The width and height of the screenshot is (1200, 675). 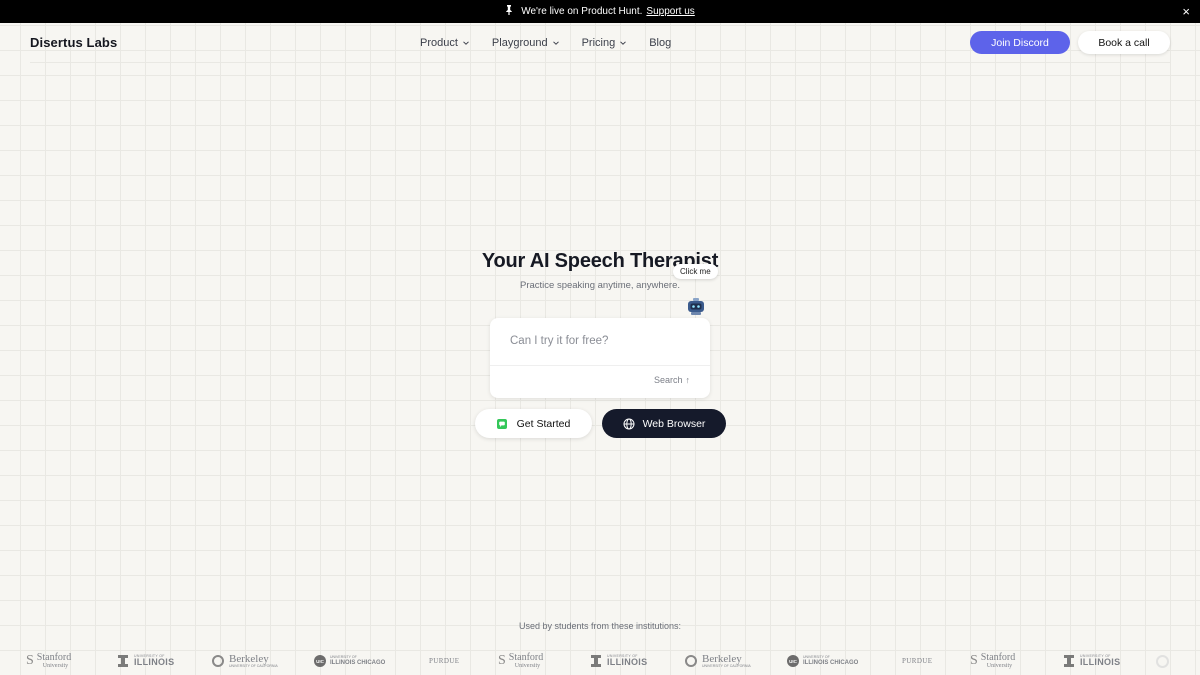 I want to click on search-input, so click(x=600, y=341).